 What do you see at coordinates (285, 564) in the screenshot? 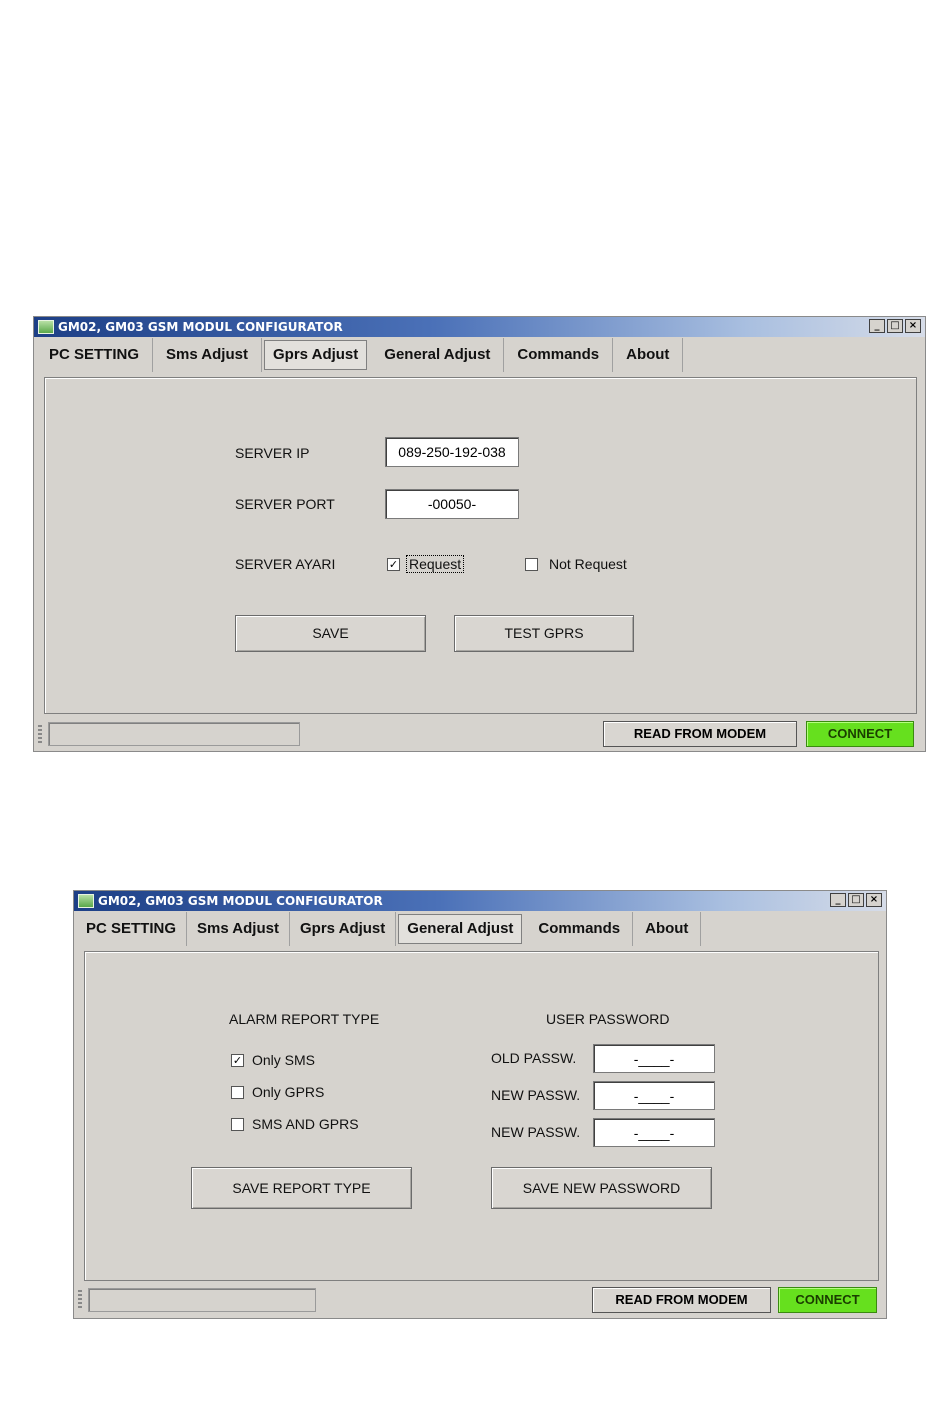
I see `server-ayari-label: SERVER AYARI` at bounding box center [285, 564].